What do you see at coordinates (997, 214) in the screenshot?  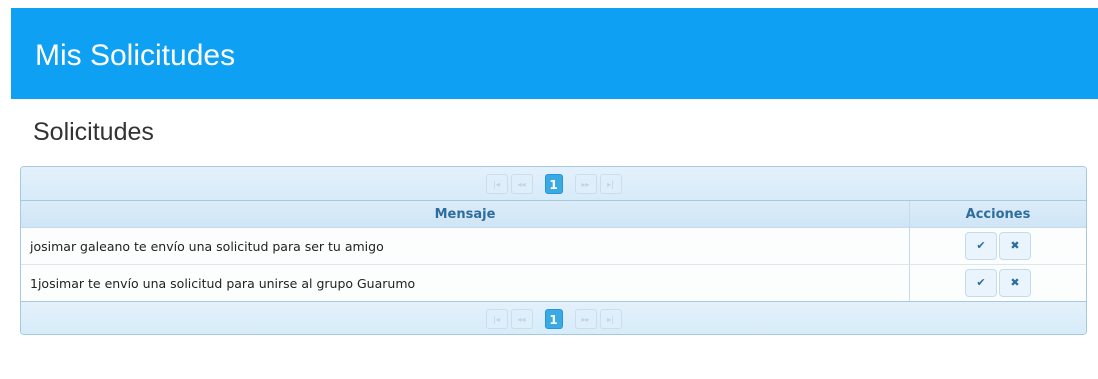 I see `column-header-acciones: Acciones` at bounding box center [997, 214].